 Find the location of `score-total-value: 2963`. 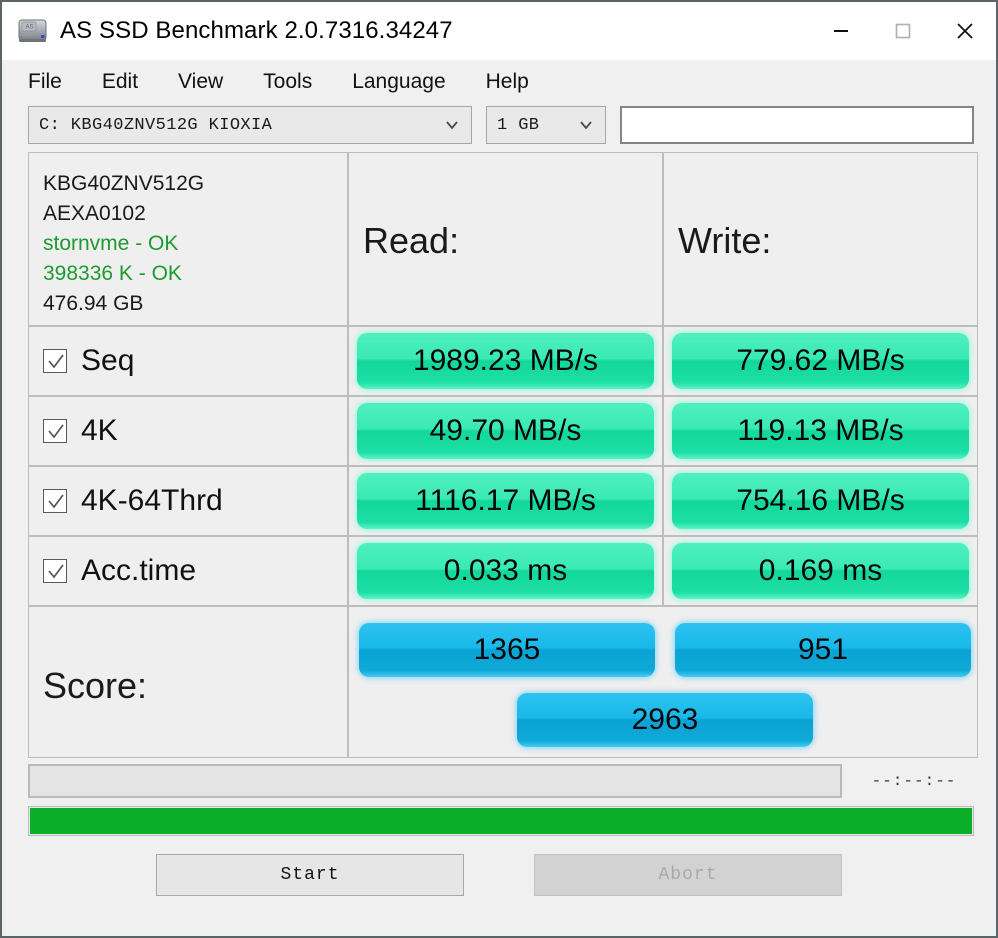

score-total-value: 2963 is located at coordinates (665, 720).